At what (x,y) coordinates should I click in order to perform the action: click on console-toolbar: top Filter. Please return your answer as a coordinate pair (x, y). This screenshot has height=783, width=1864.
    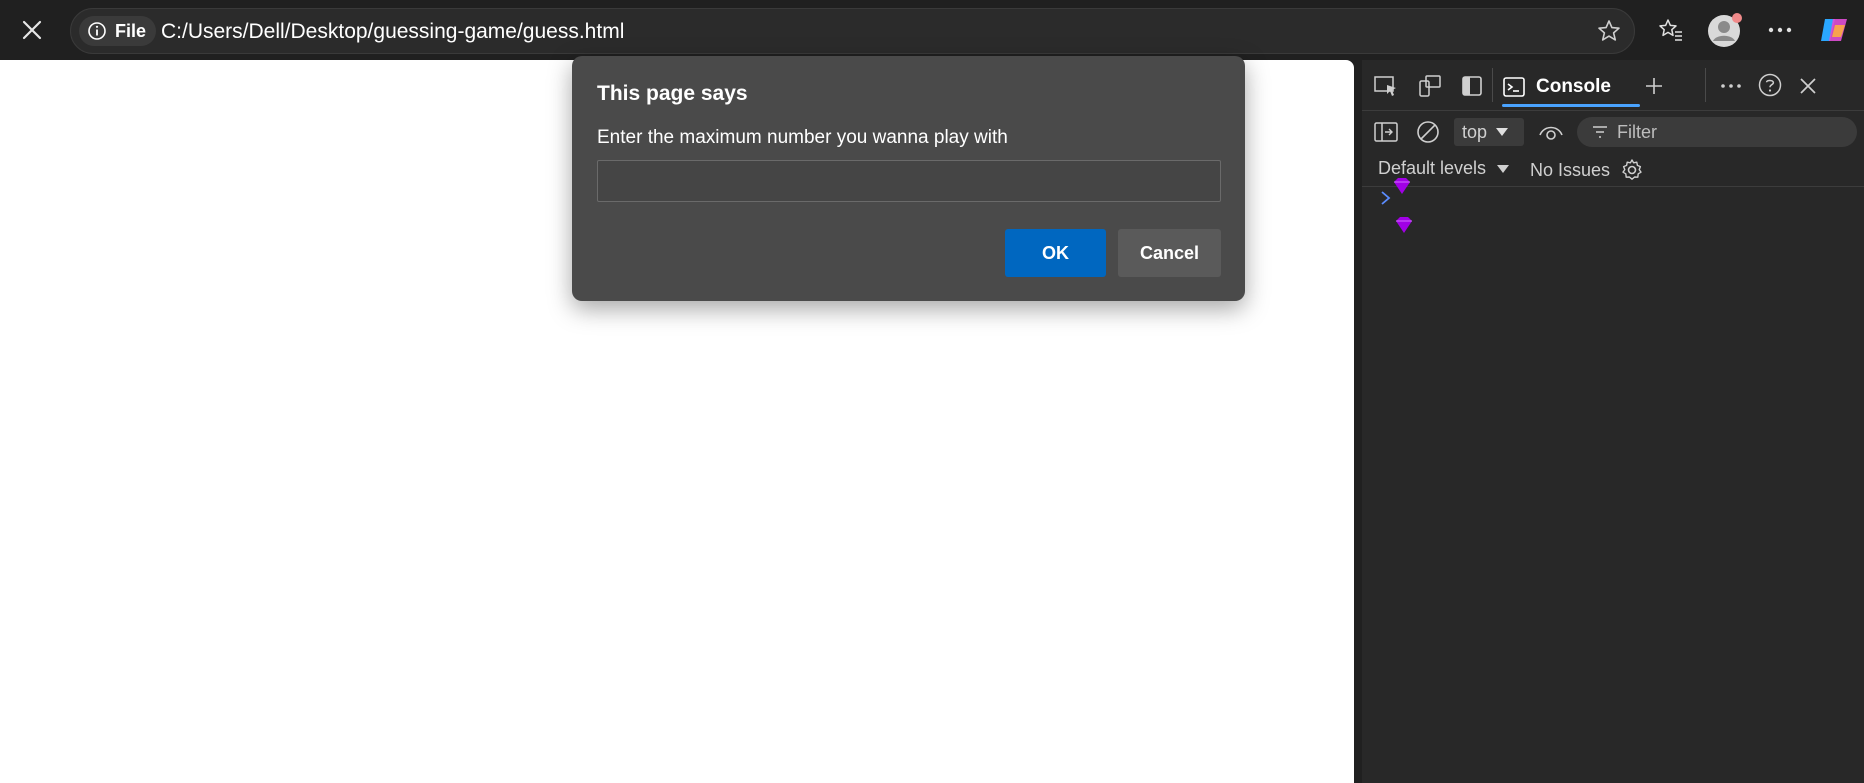
    Looking at the image, I should click on (1613, 130).